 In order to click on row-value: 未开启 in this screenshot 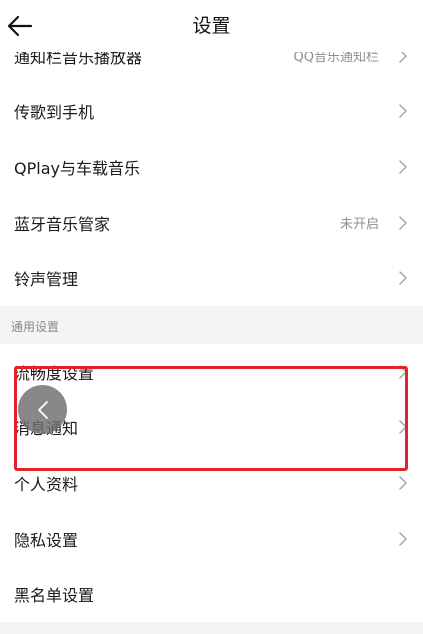, I will do `click(359, 225)`.